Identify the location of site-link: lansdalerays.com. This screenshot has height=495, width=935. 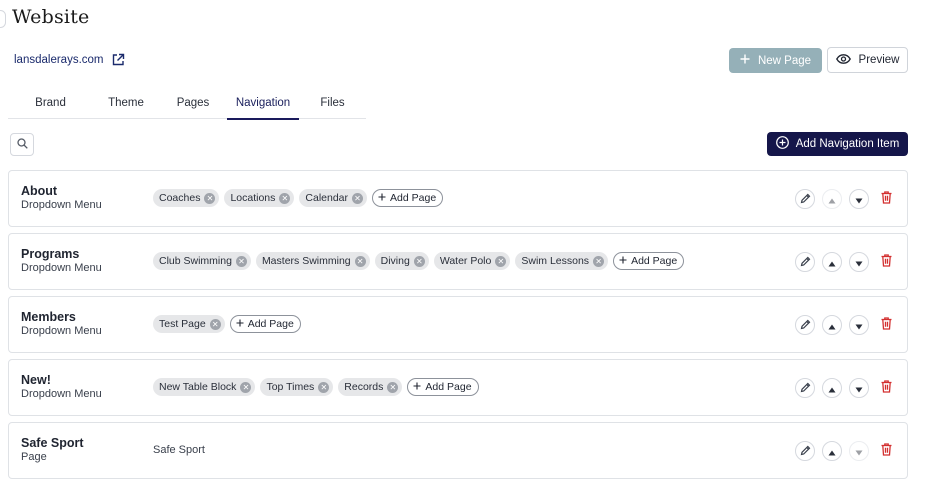
(69, 60).